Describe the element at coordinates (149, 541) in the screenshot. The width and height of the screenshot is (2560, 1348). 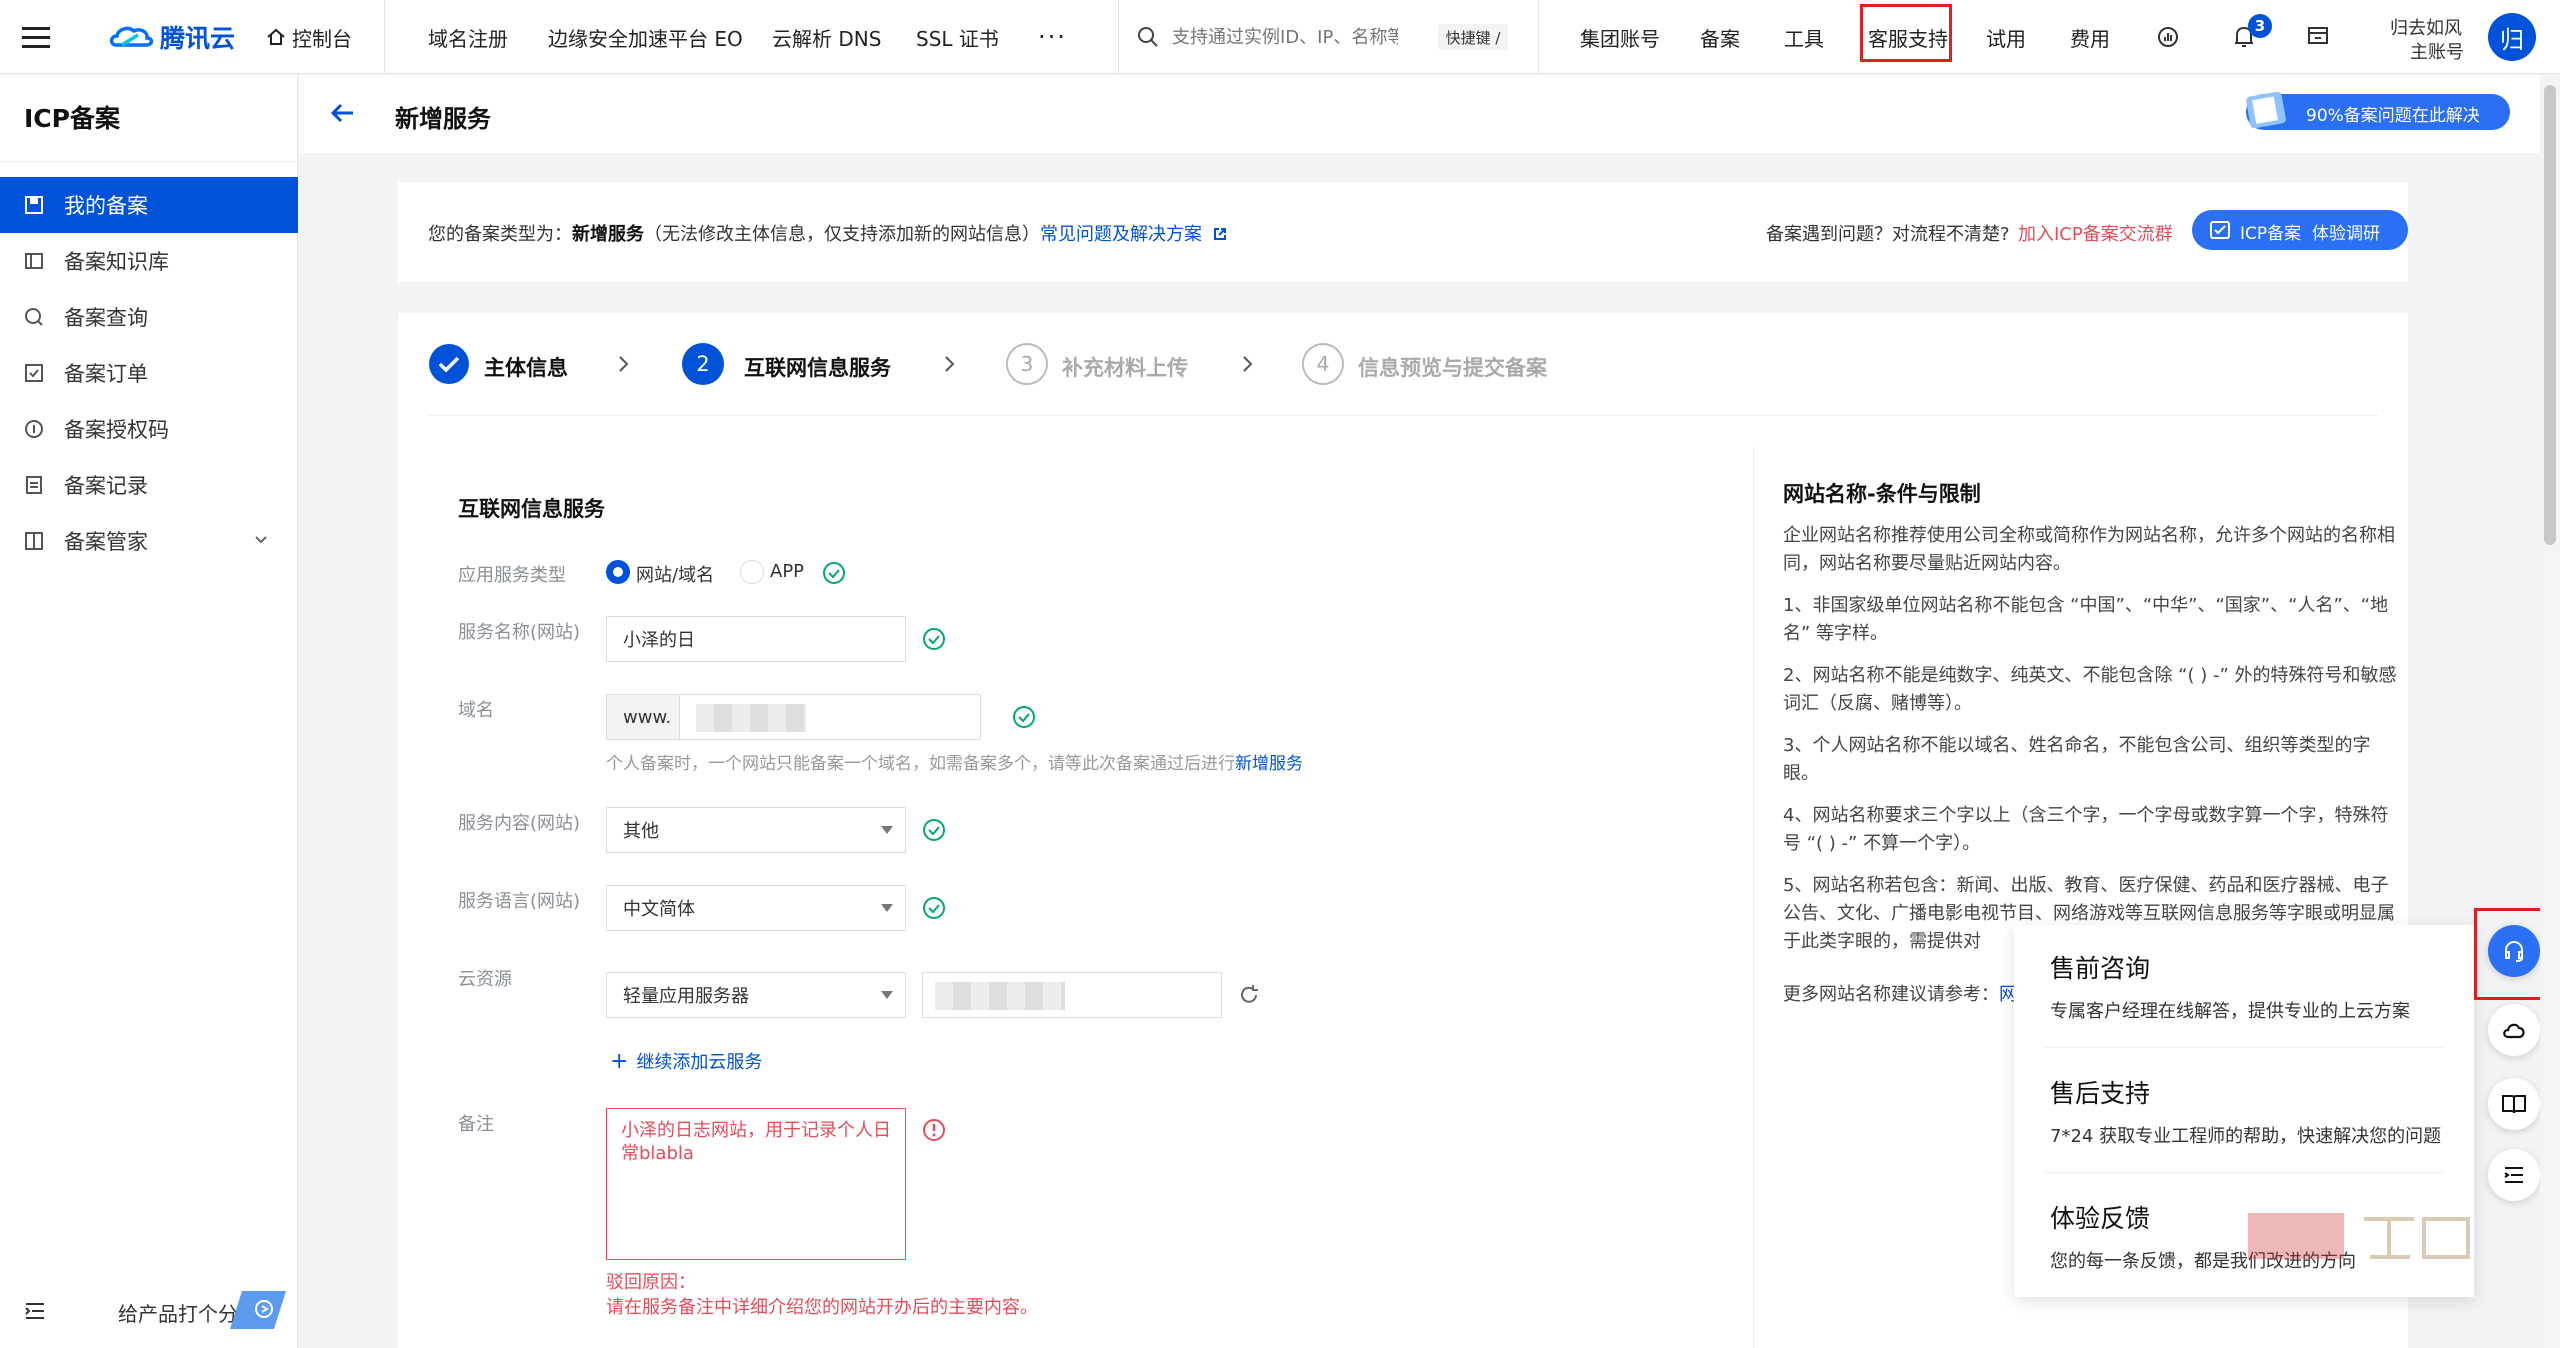
I see `sidebar-item-manager: 备案管家` at that location.